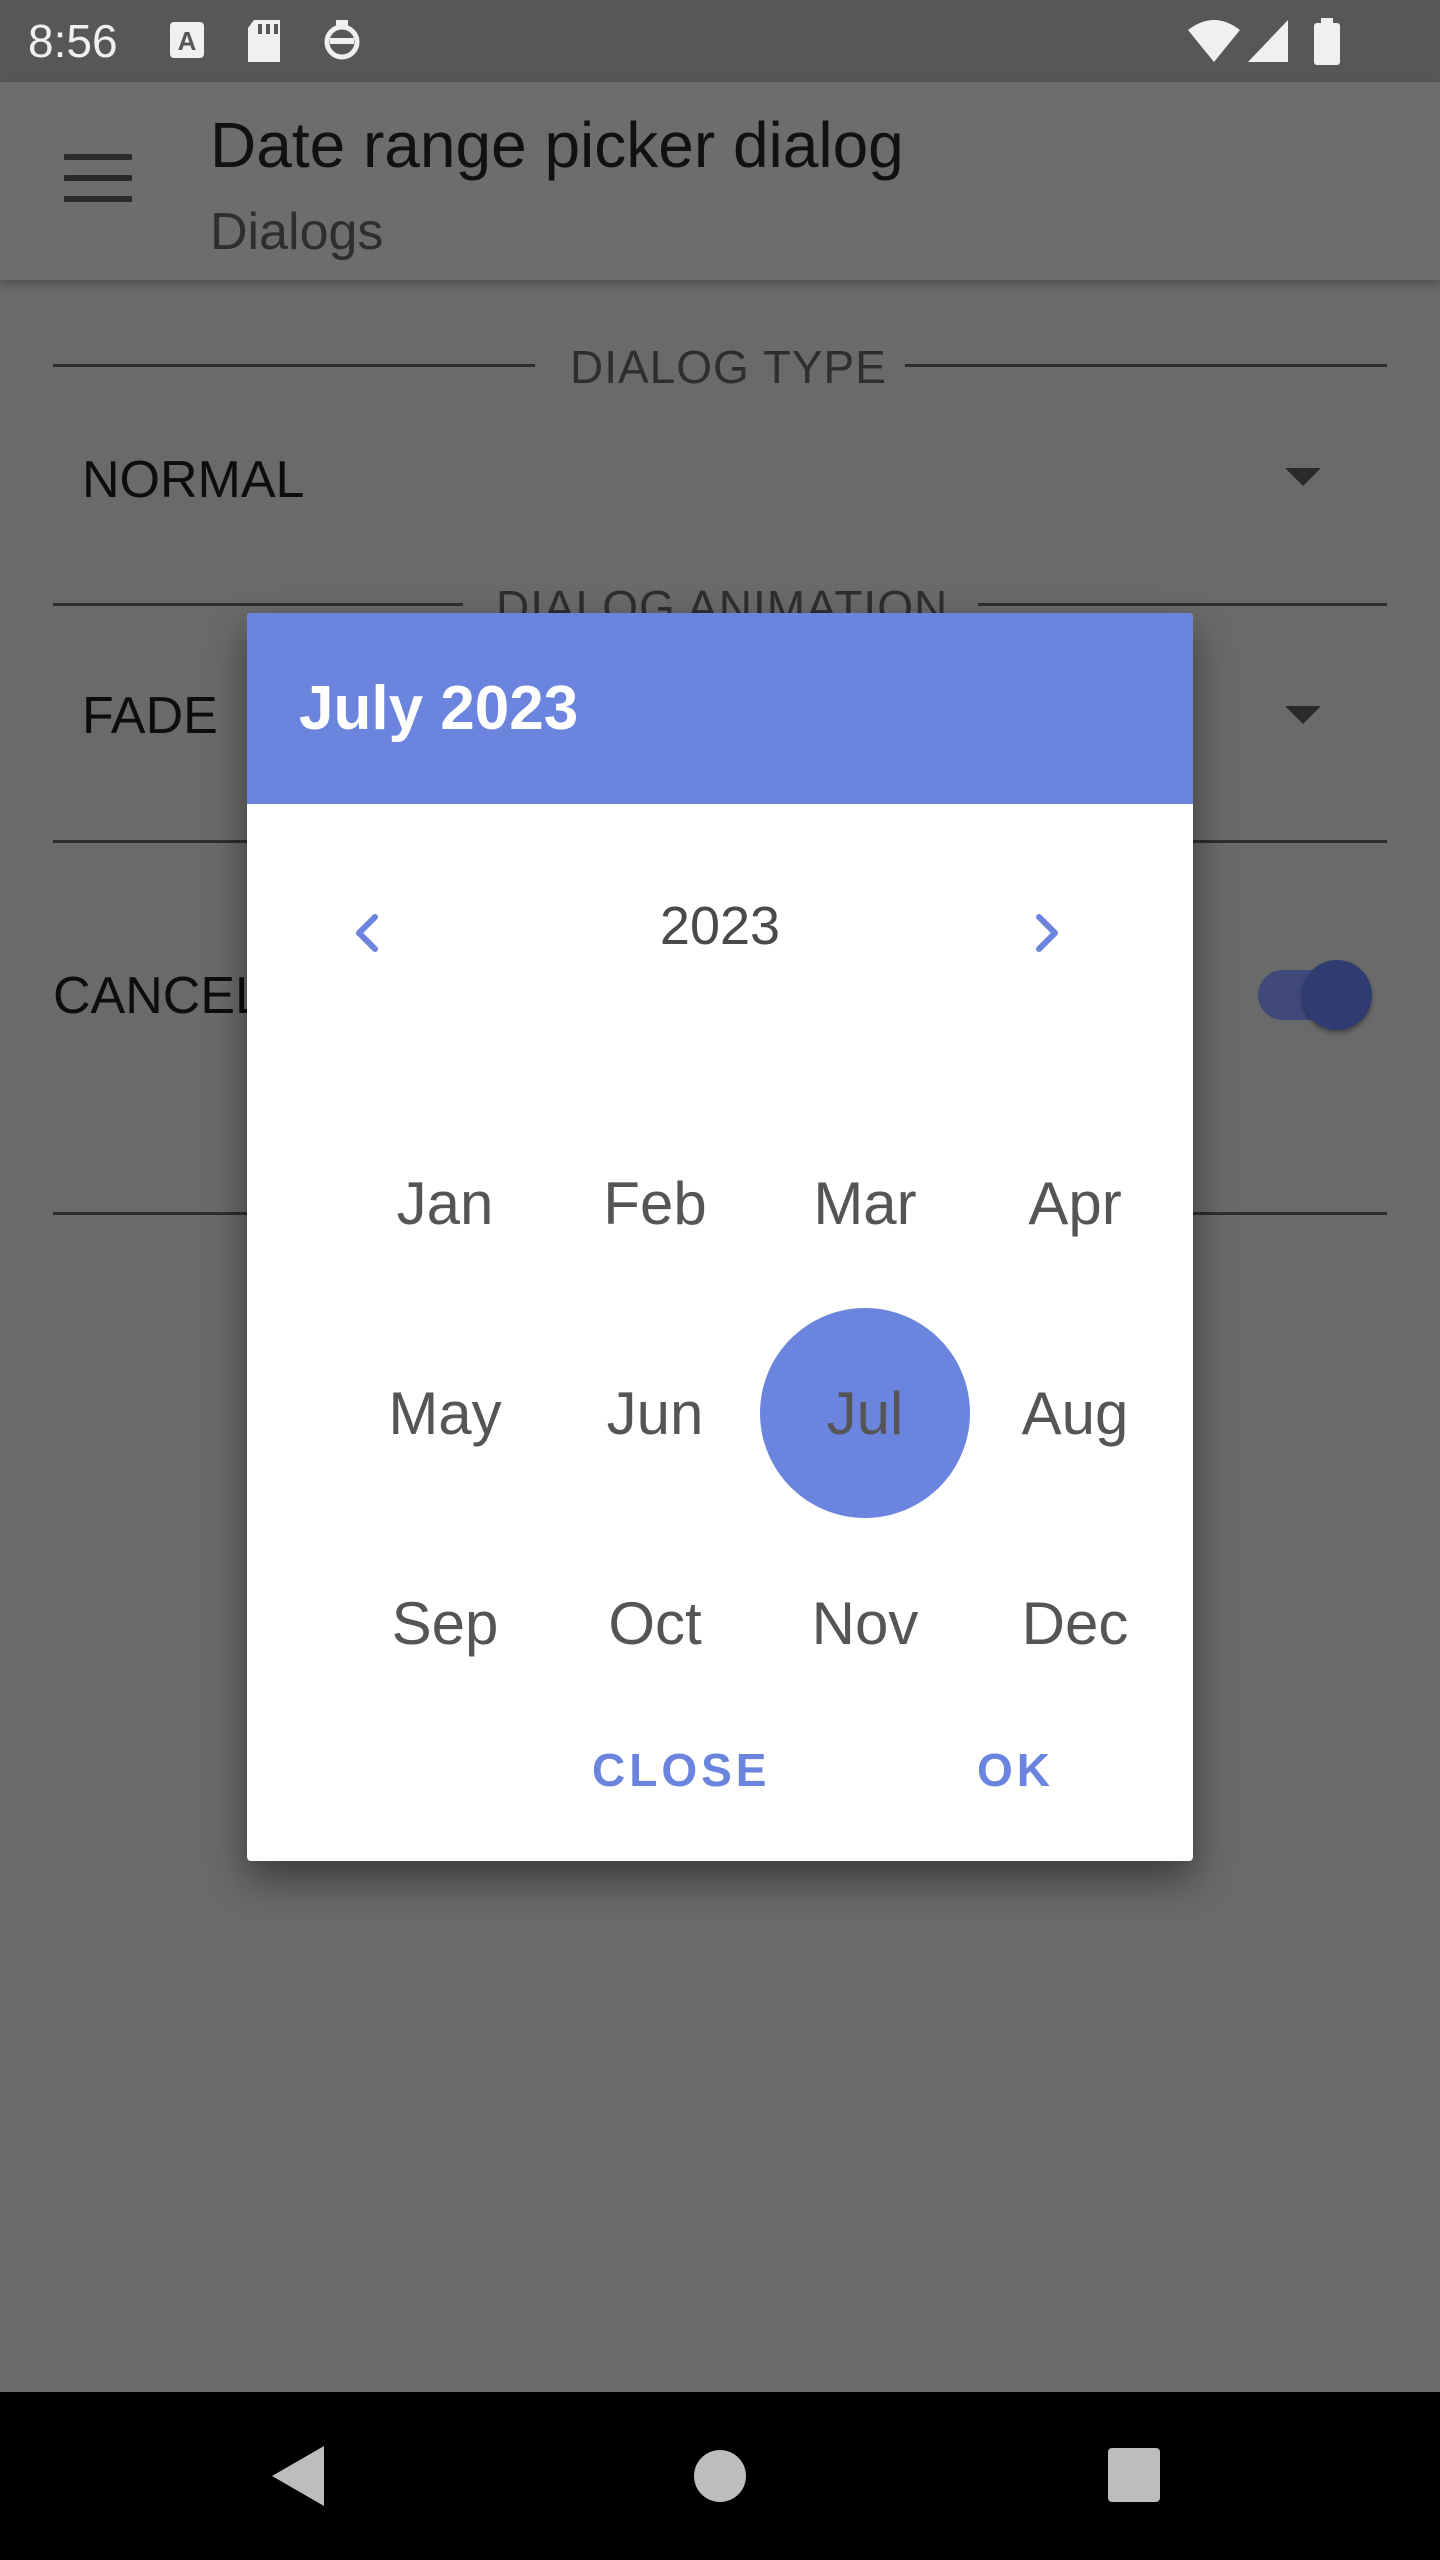 This screenshot has height=2560, width=1440. What do you see at coordinates (150, 716) in the screenshot?
I see `dialog-animation-select: FADE` at bounding box center [150, 716].